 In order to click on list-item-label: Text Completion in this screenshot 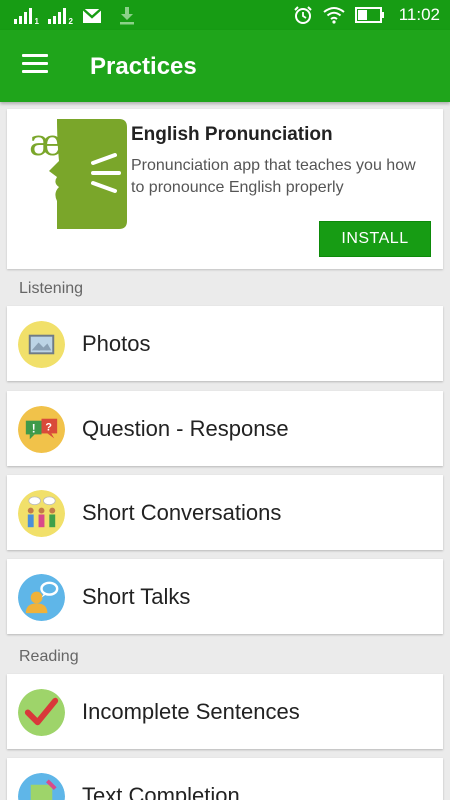, I will do `click(161, 791)`.